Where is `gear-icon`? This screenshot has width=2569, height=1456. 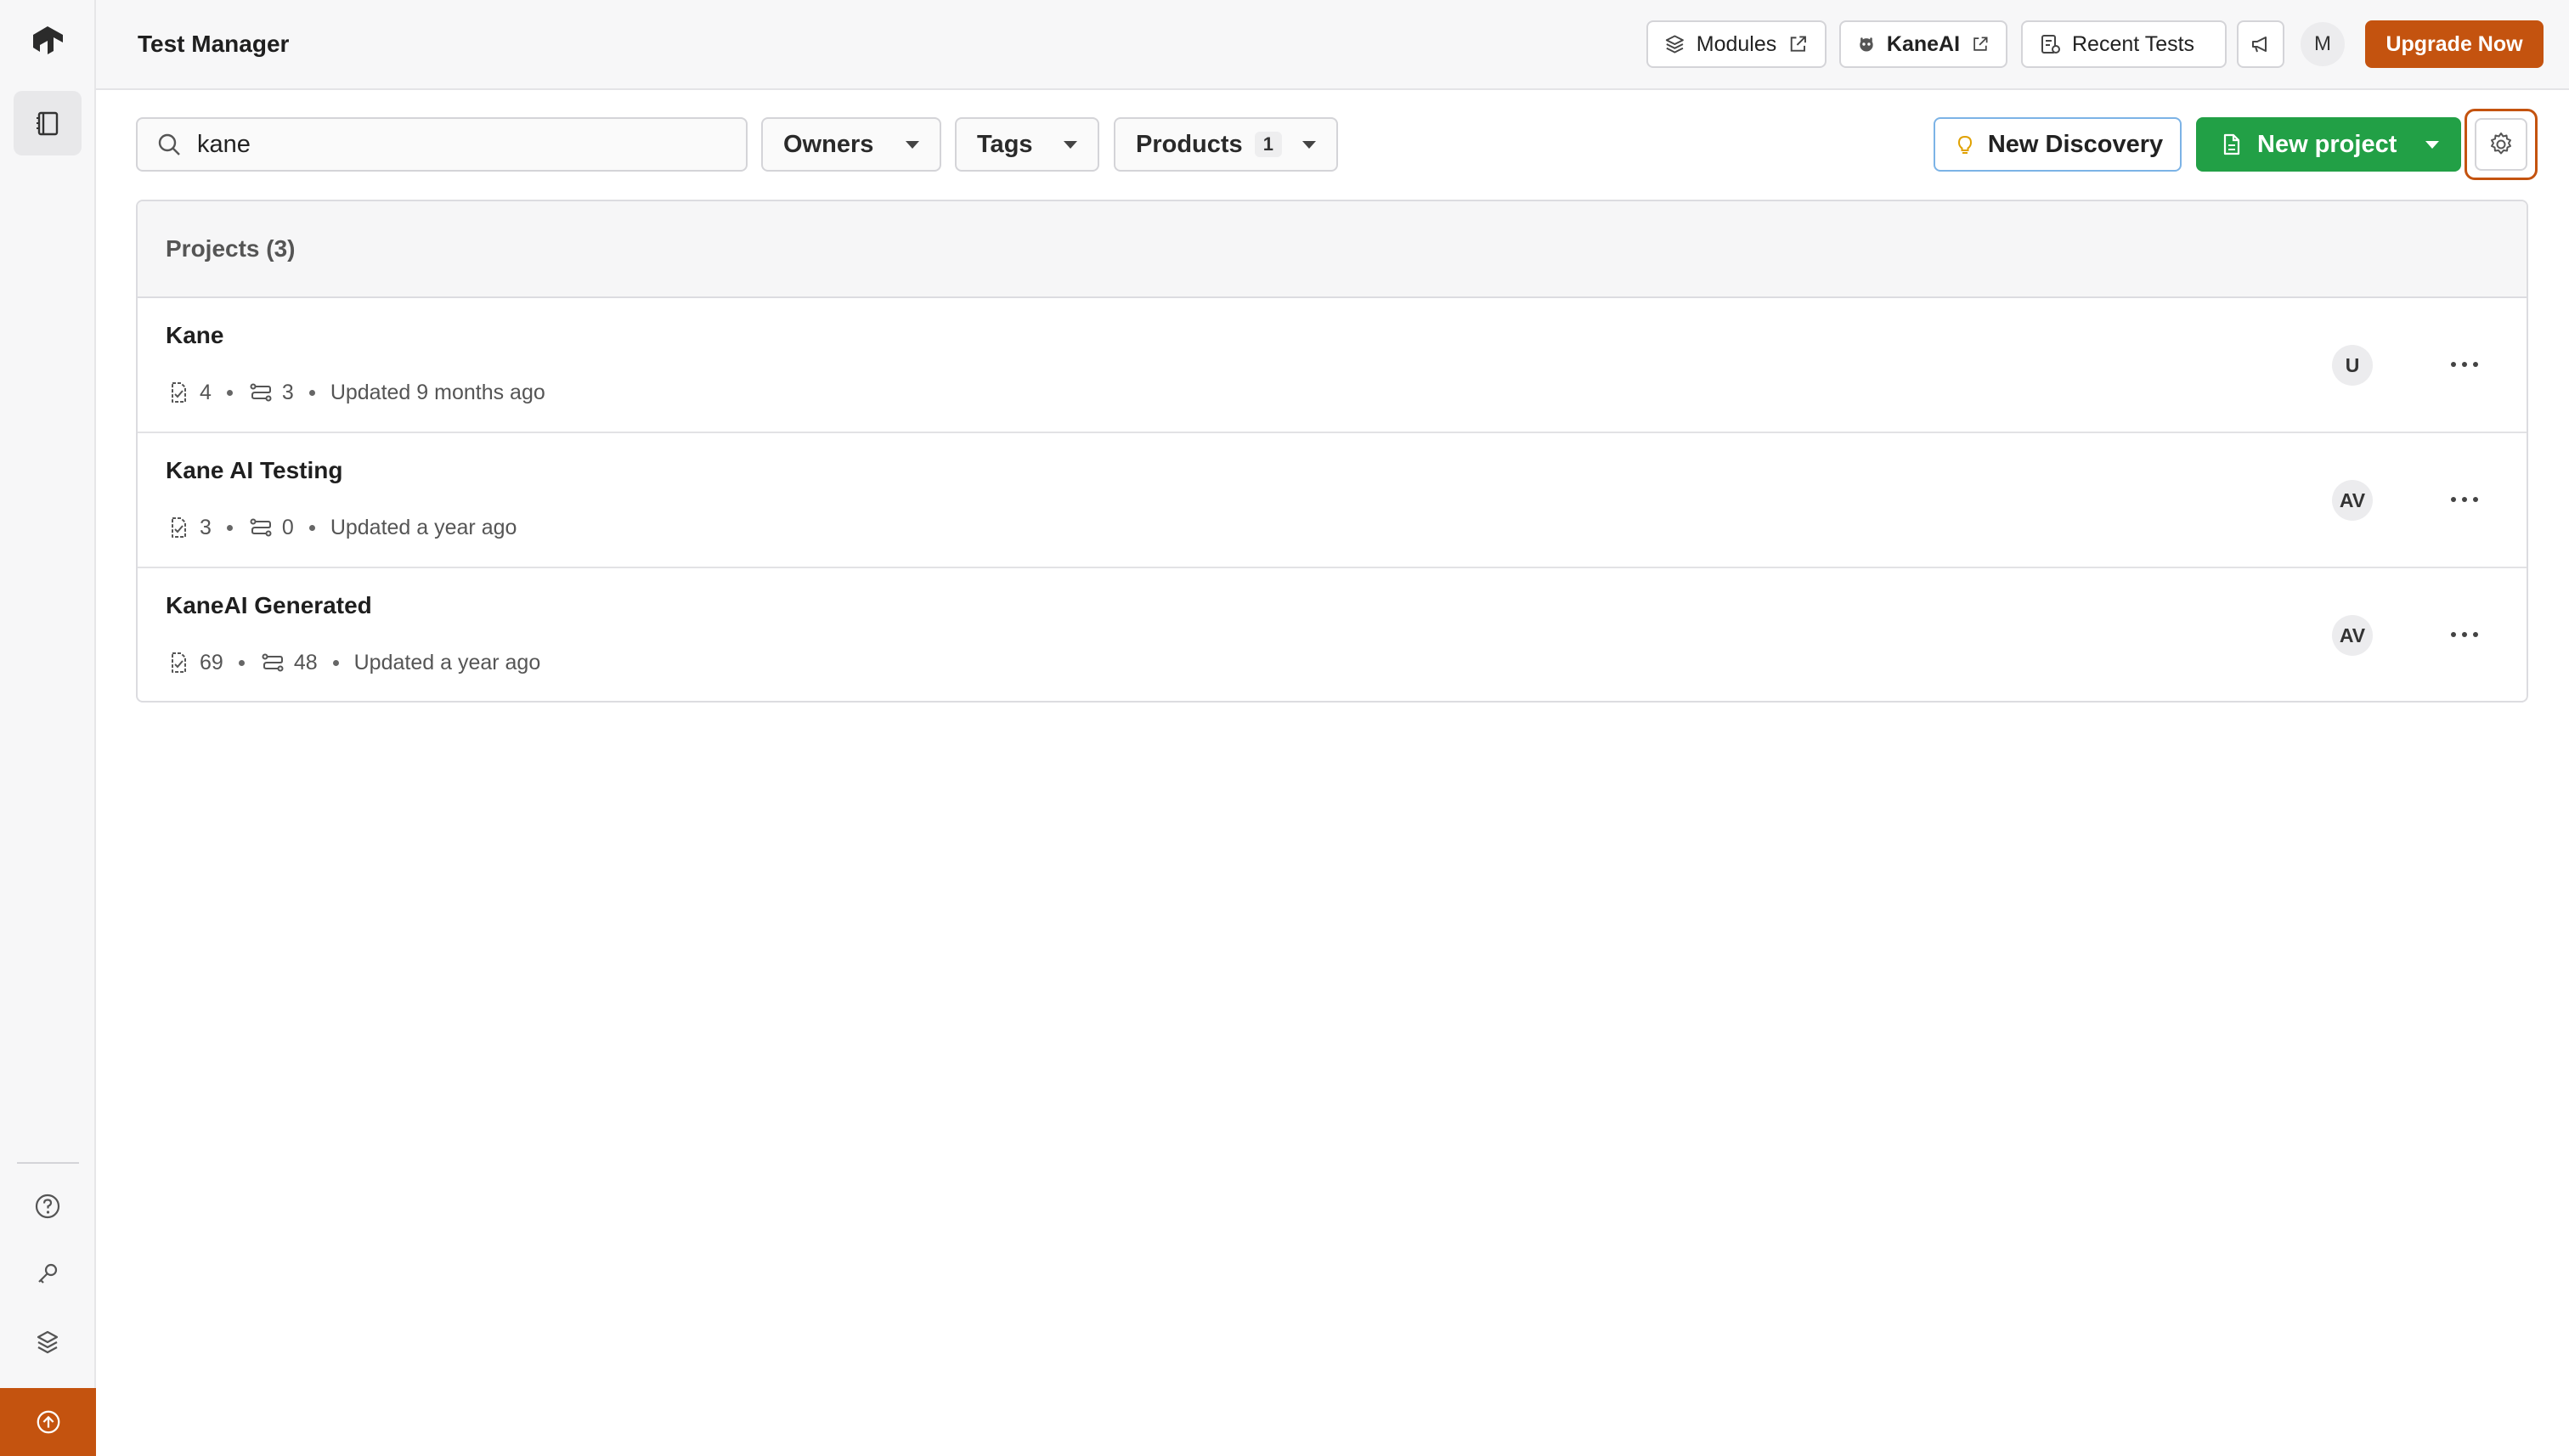
gear-icon is located at coordinates (2501, 144).